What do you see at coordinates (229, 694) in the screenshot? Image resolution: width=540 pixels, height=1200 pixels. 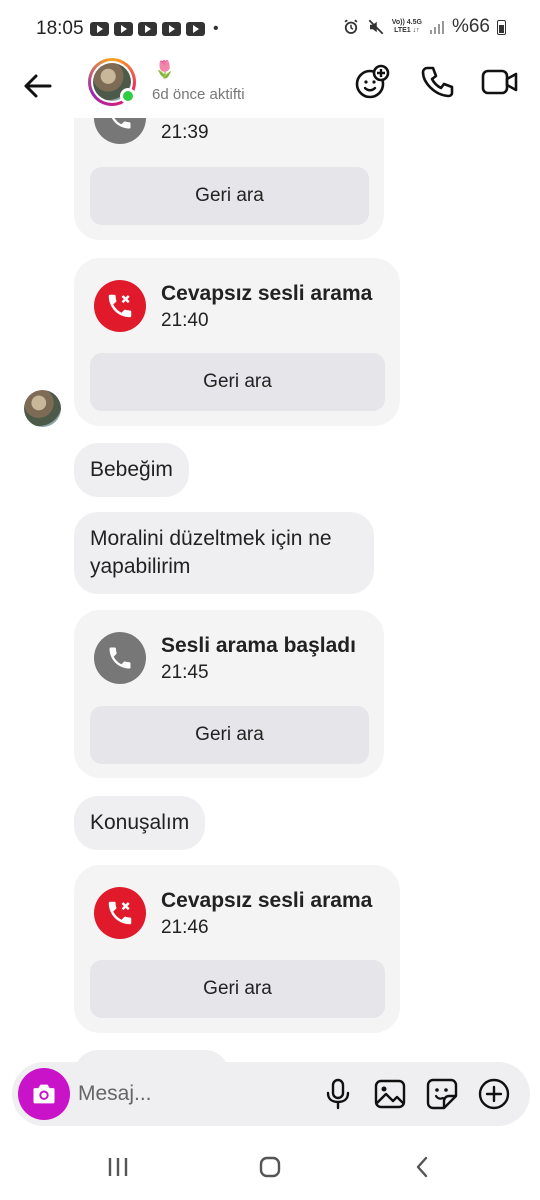 I see `call-card: Sesli arama başladı 21:45 Geri ara` at bounding box center [229, 694].